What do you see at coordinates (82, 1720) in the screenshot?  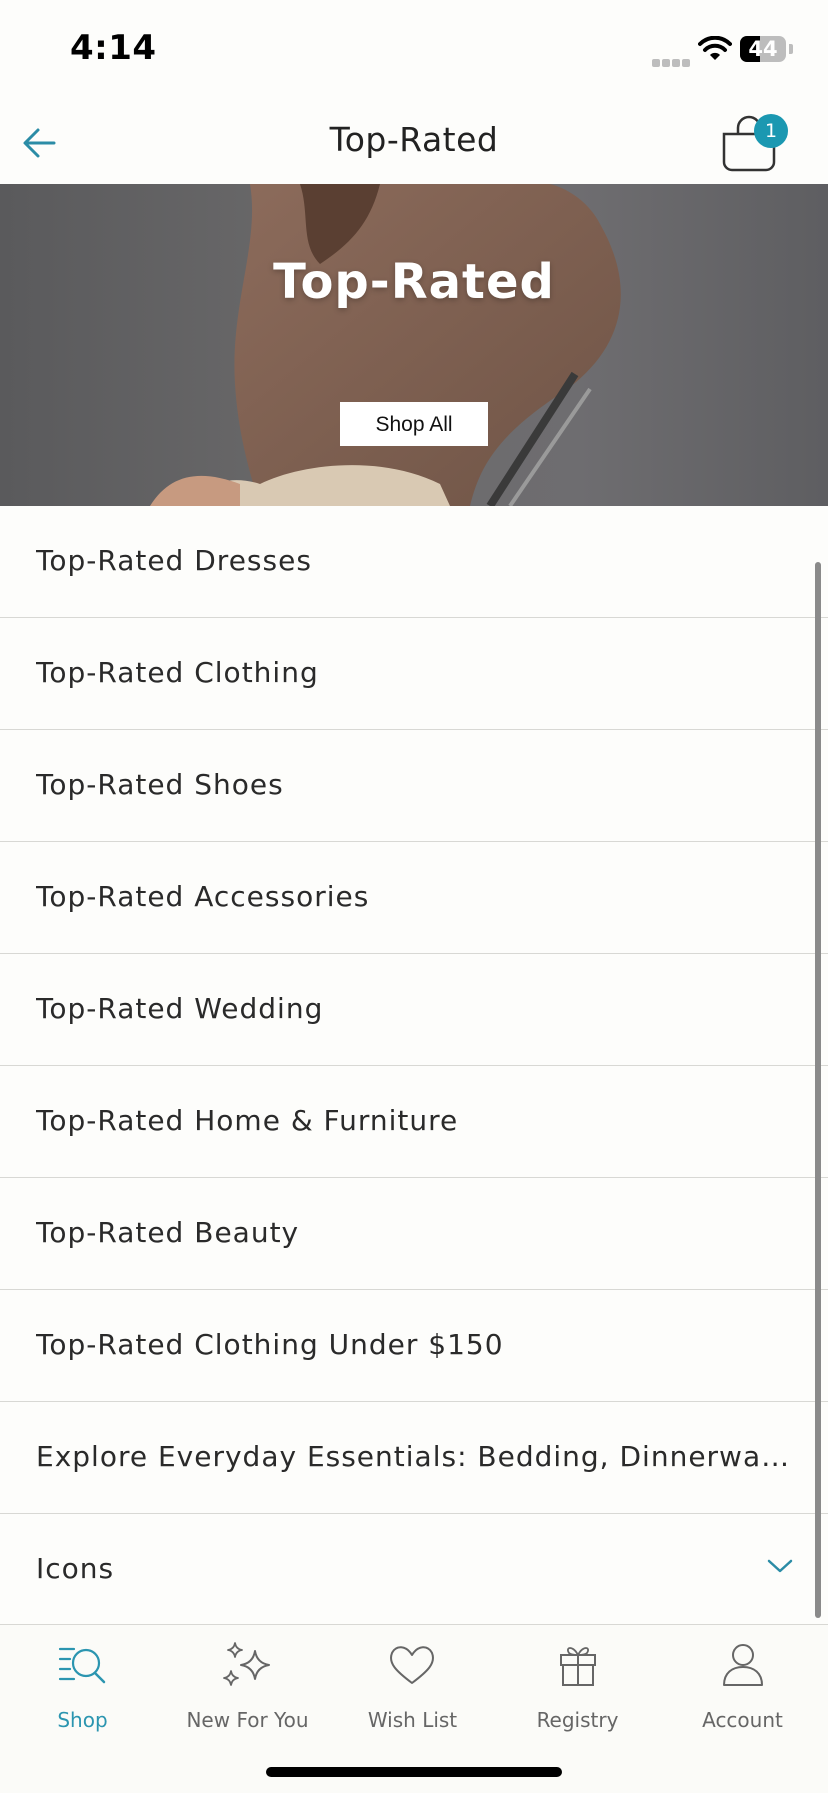 I see `tab-label: Shop` at bounding box center [82, 1720].